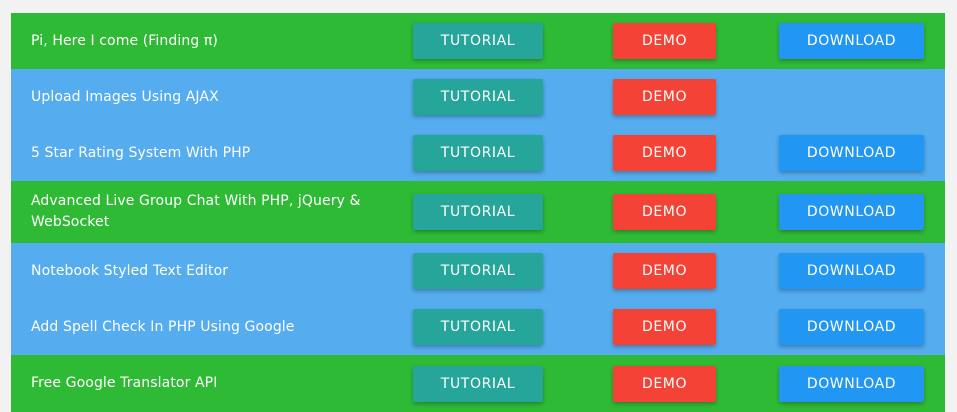 The height and width of the screenshot is (412, 957). What do you see at coordinates (130, 270) in the screenshot?
I see `row-title: Notebook Styled Text Editor` at bounding box center [130, 270].